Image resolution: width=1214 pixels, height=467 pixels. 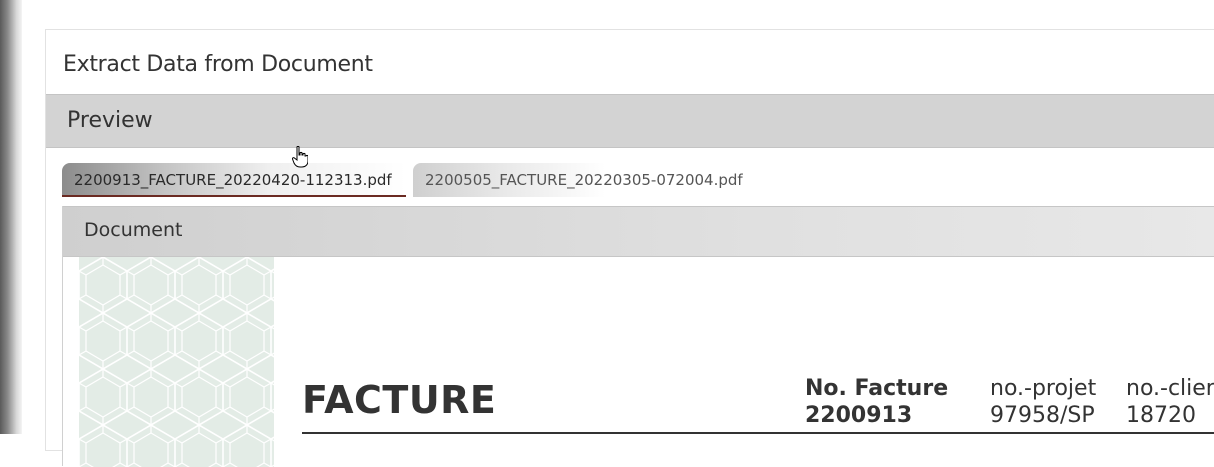 I want to click on client-number-label: no.-client, so click(x=1170, y=388).